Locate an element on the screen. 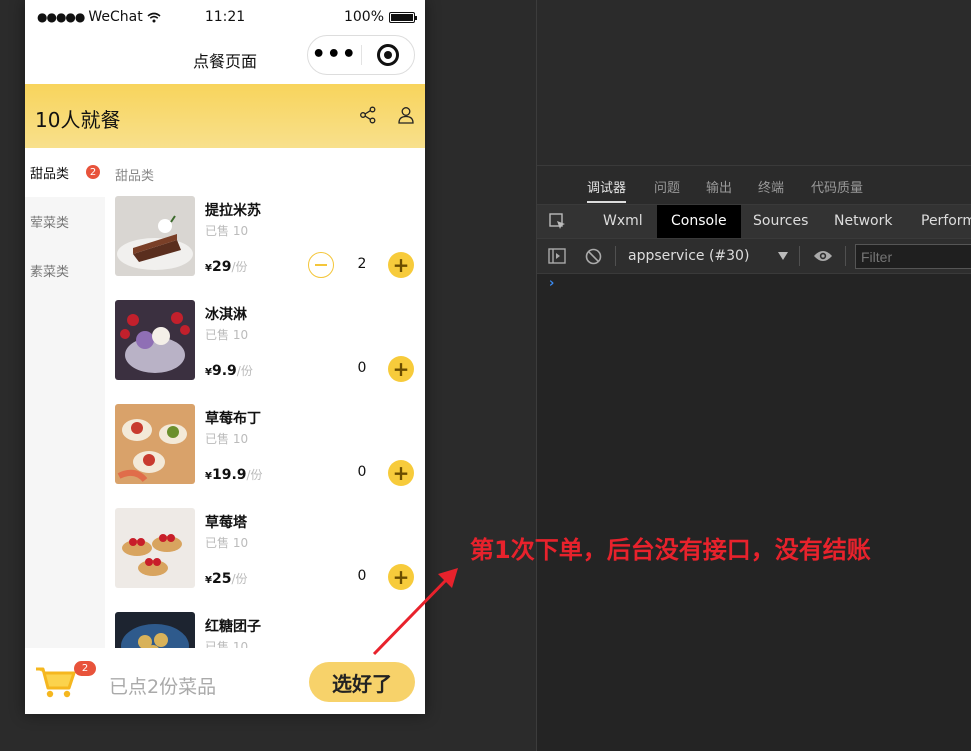 Image resolution: width=971 pixels, height=751 pixels. clear-console-icon is located at coordinates (593, 256).